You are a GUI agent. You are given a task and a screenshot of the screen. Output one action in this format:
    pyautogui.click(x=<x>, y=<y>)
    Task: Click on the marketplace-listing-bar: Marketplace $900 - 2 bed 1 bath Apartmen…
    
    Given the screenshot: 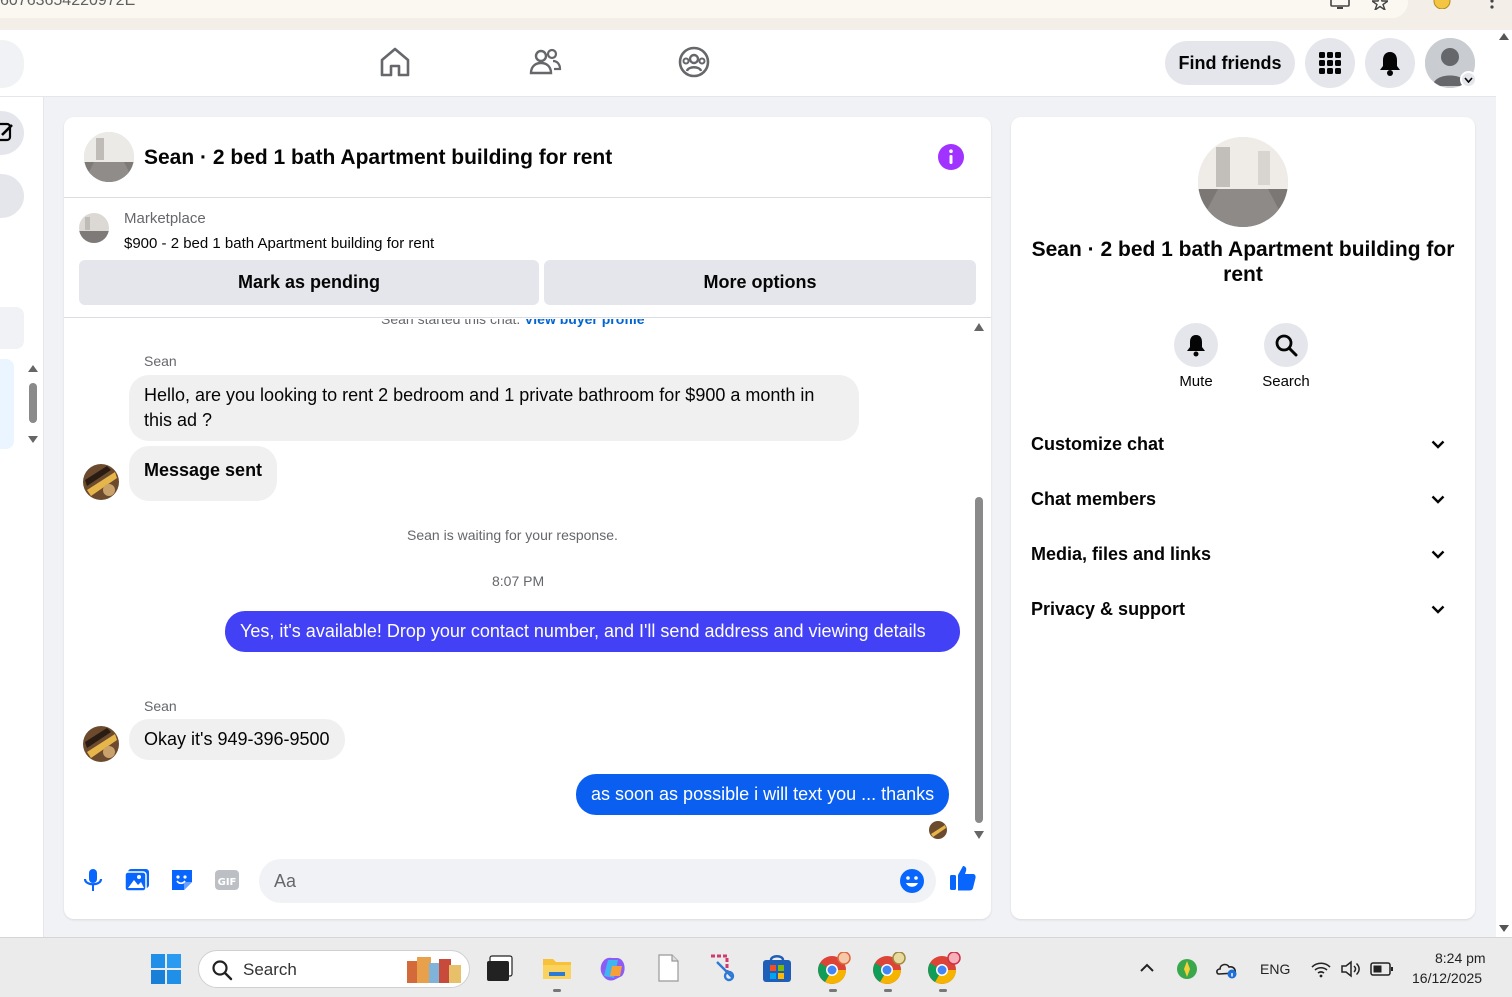 What is the action you would take?
    pyautogui.click(x=527, y=258)
    